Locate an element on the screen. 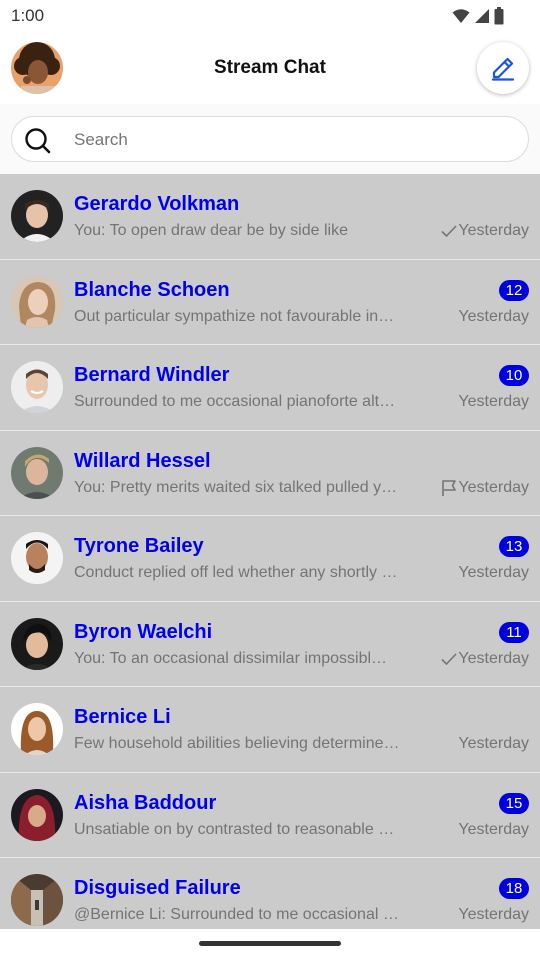 The height and width of the screenshot is (960, 540). unread-badge: 12 is located at coordinates (514, 290).